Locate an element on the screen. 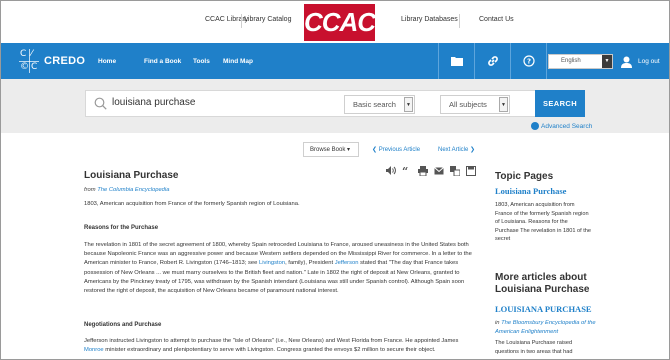 The height and width of the screenshot is (360, 670). contact-us-link: Contact Us is located at coordinates (496, 19).